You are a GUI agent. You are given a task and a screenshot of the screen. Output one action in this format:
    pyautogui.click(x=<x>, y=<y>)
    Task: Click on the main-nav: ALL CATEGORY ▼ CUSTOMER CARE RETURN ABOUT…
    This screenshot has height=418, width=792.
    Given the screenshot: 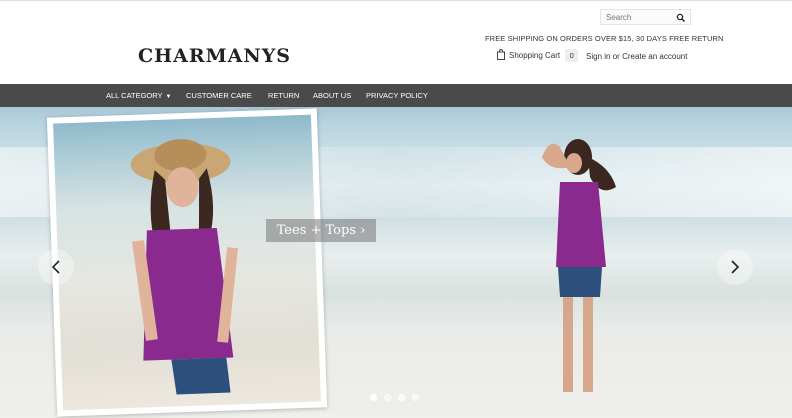 What is the action you would take?
    pyautogui.click(x=396, y=95)
    